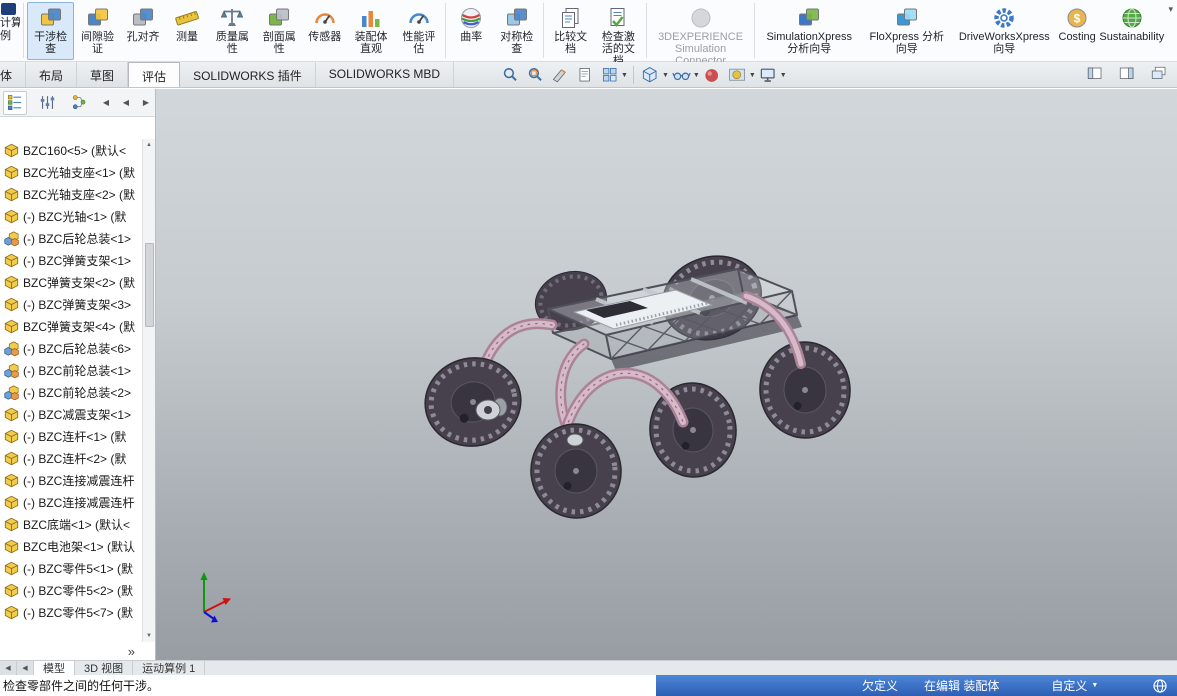  I want to click on sensor-button: 传感器, so click(325, 31).